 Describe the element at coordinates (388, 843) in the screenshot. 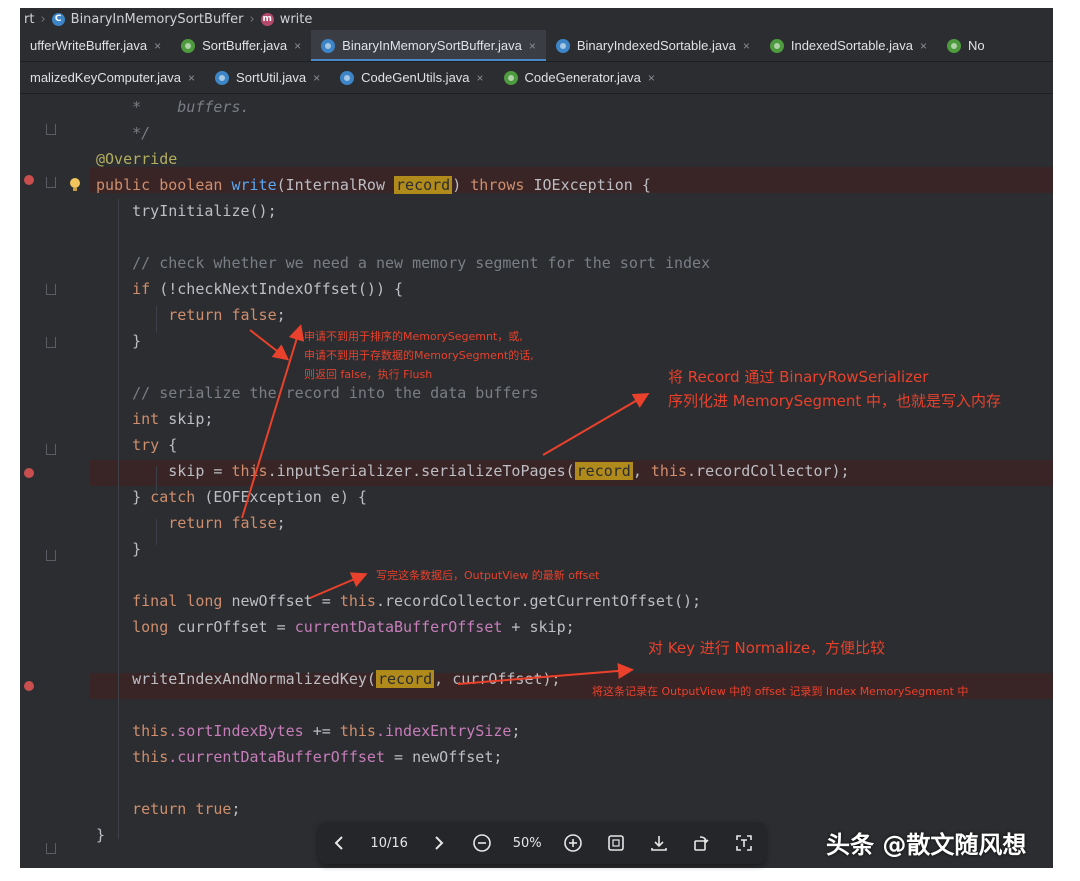

I see `page-indicator: 10/16` at that location.